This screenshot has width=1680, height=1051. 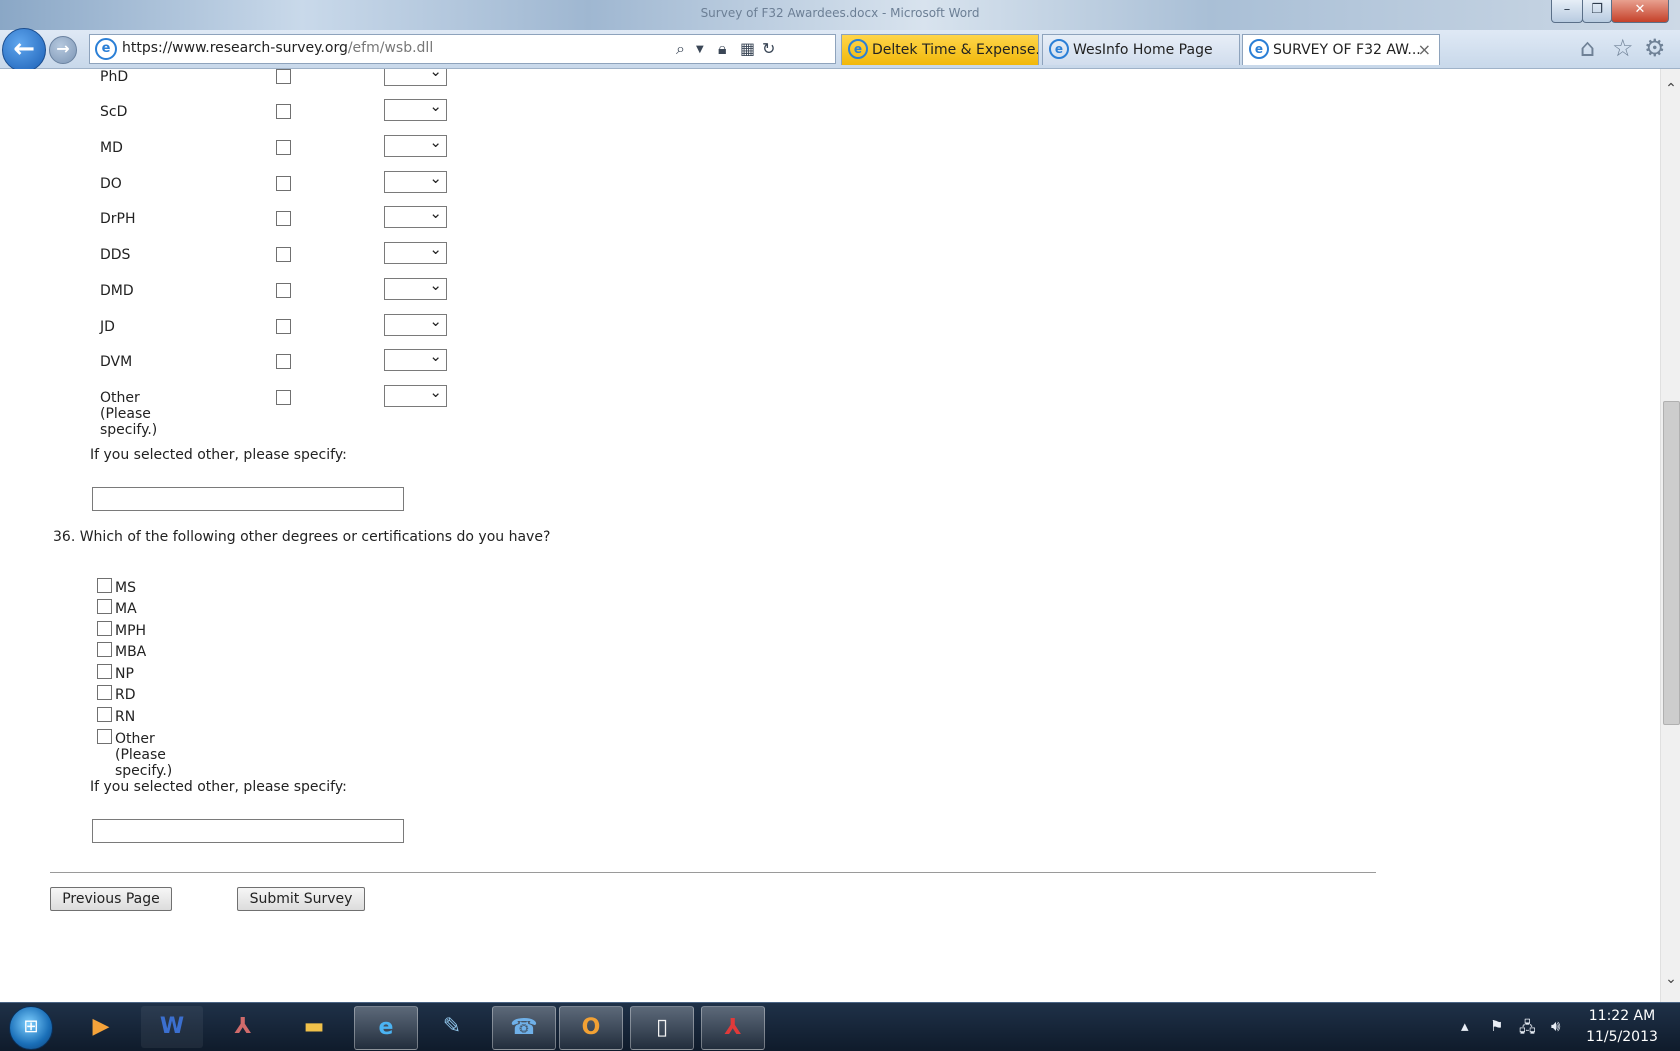 I want to click on scroll-thumb, so click(x=1671, y=563).